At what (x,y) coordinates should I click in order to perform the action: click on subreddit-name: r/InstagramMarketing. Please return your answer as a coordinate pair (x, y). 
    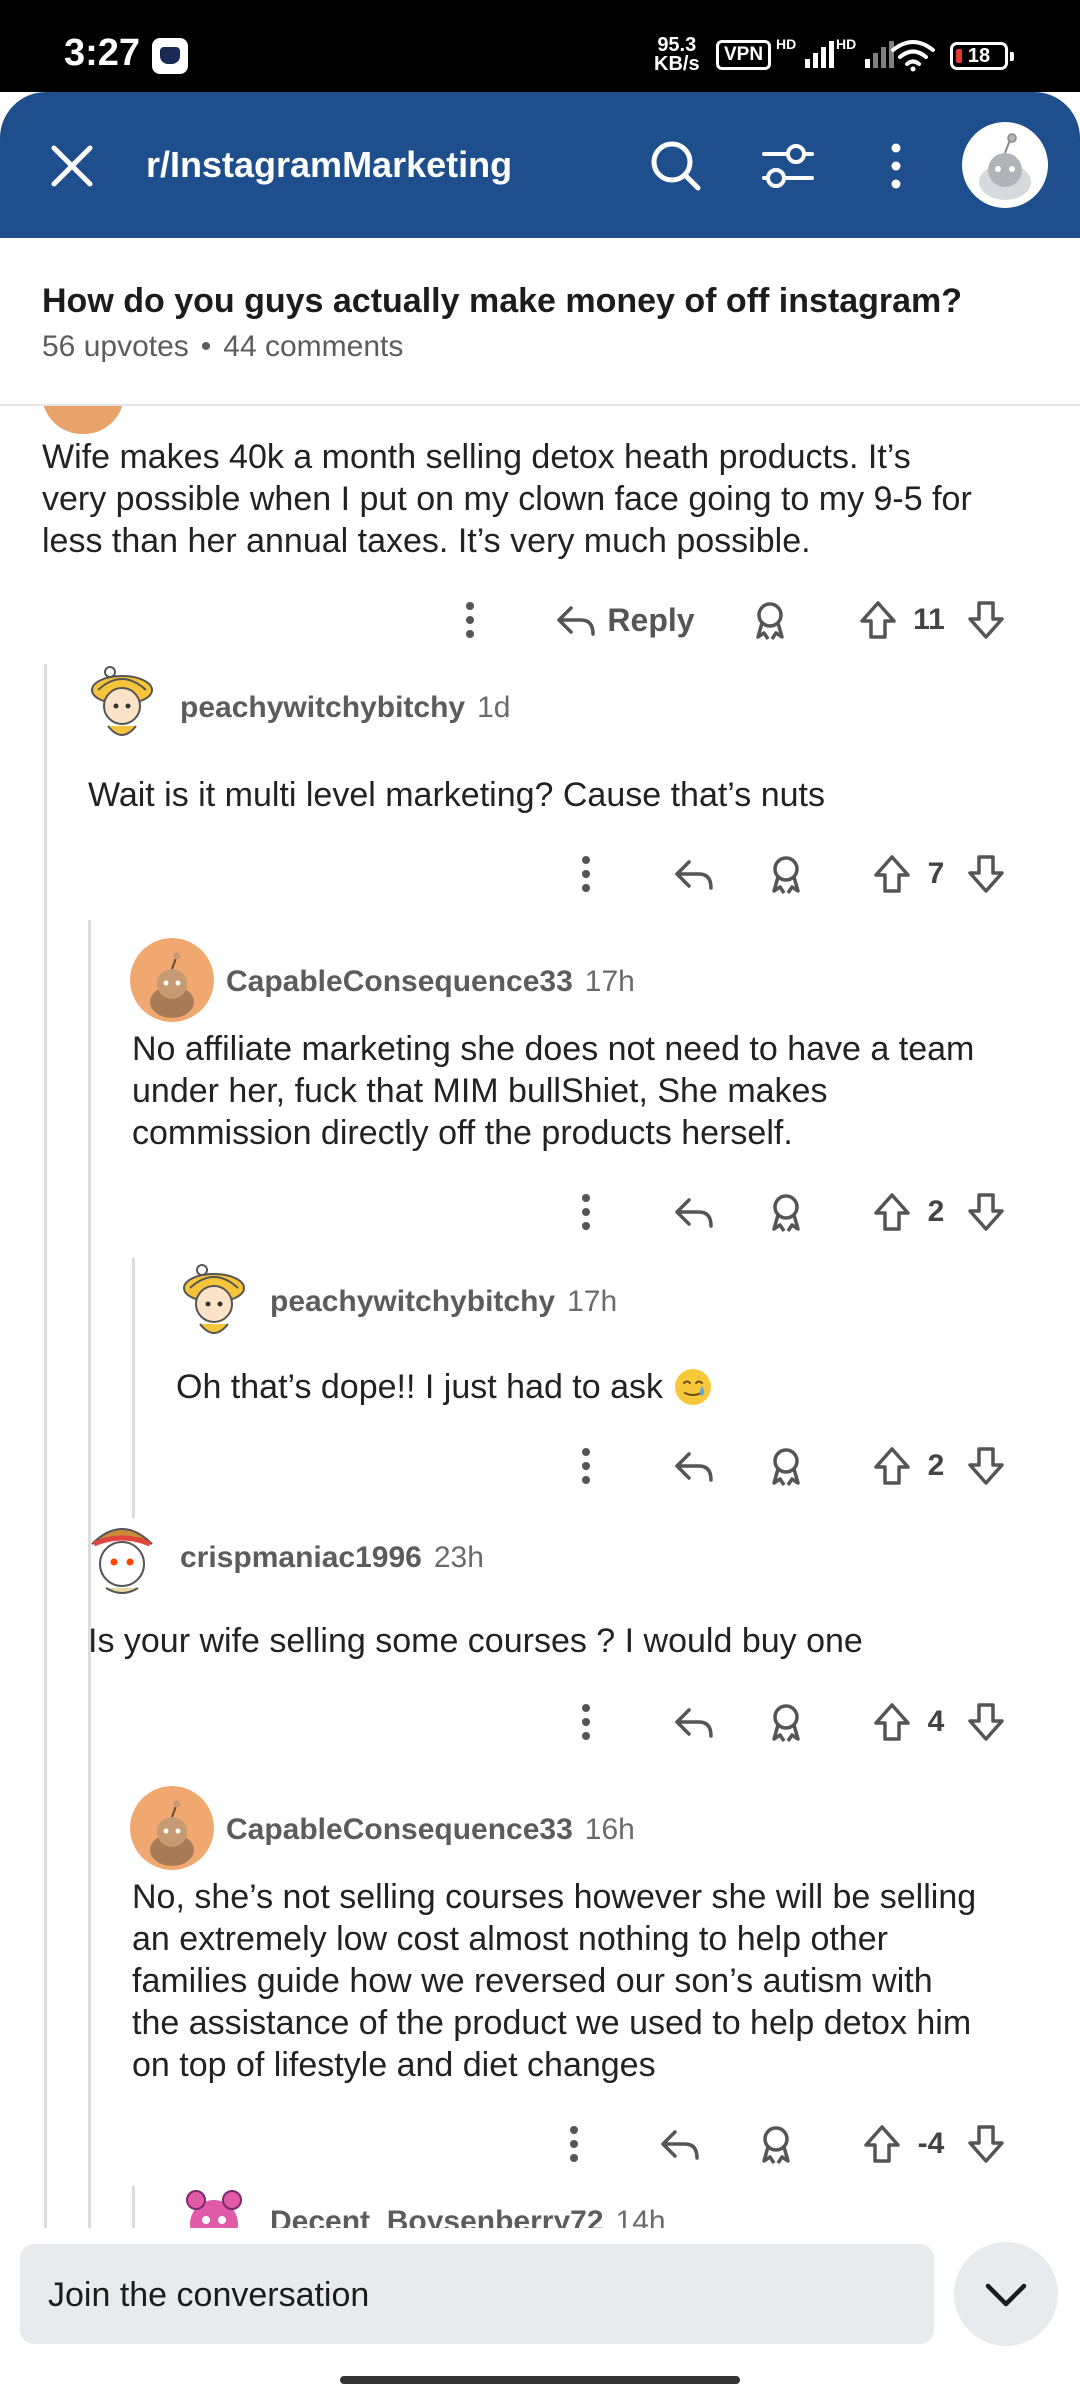
    Looking at the image, I should click on (329, 165).